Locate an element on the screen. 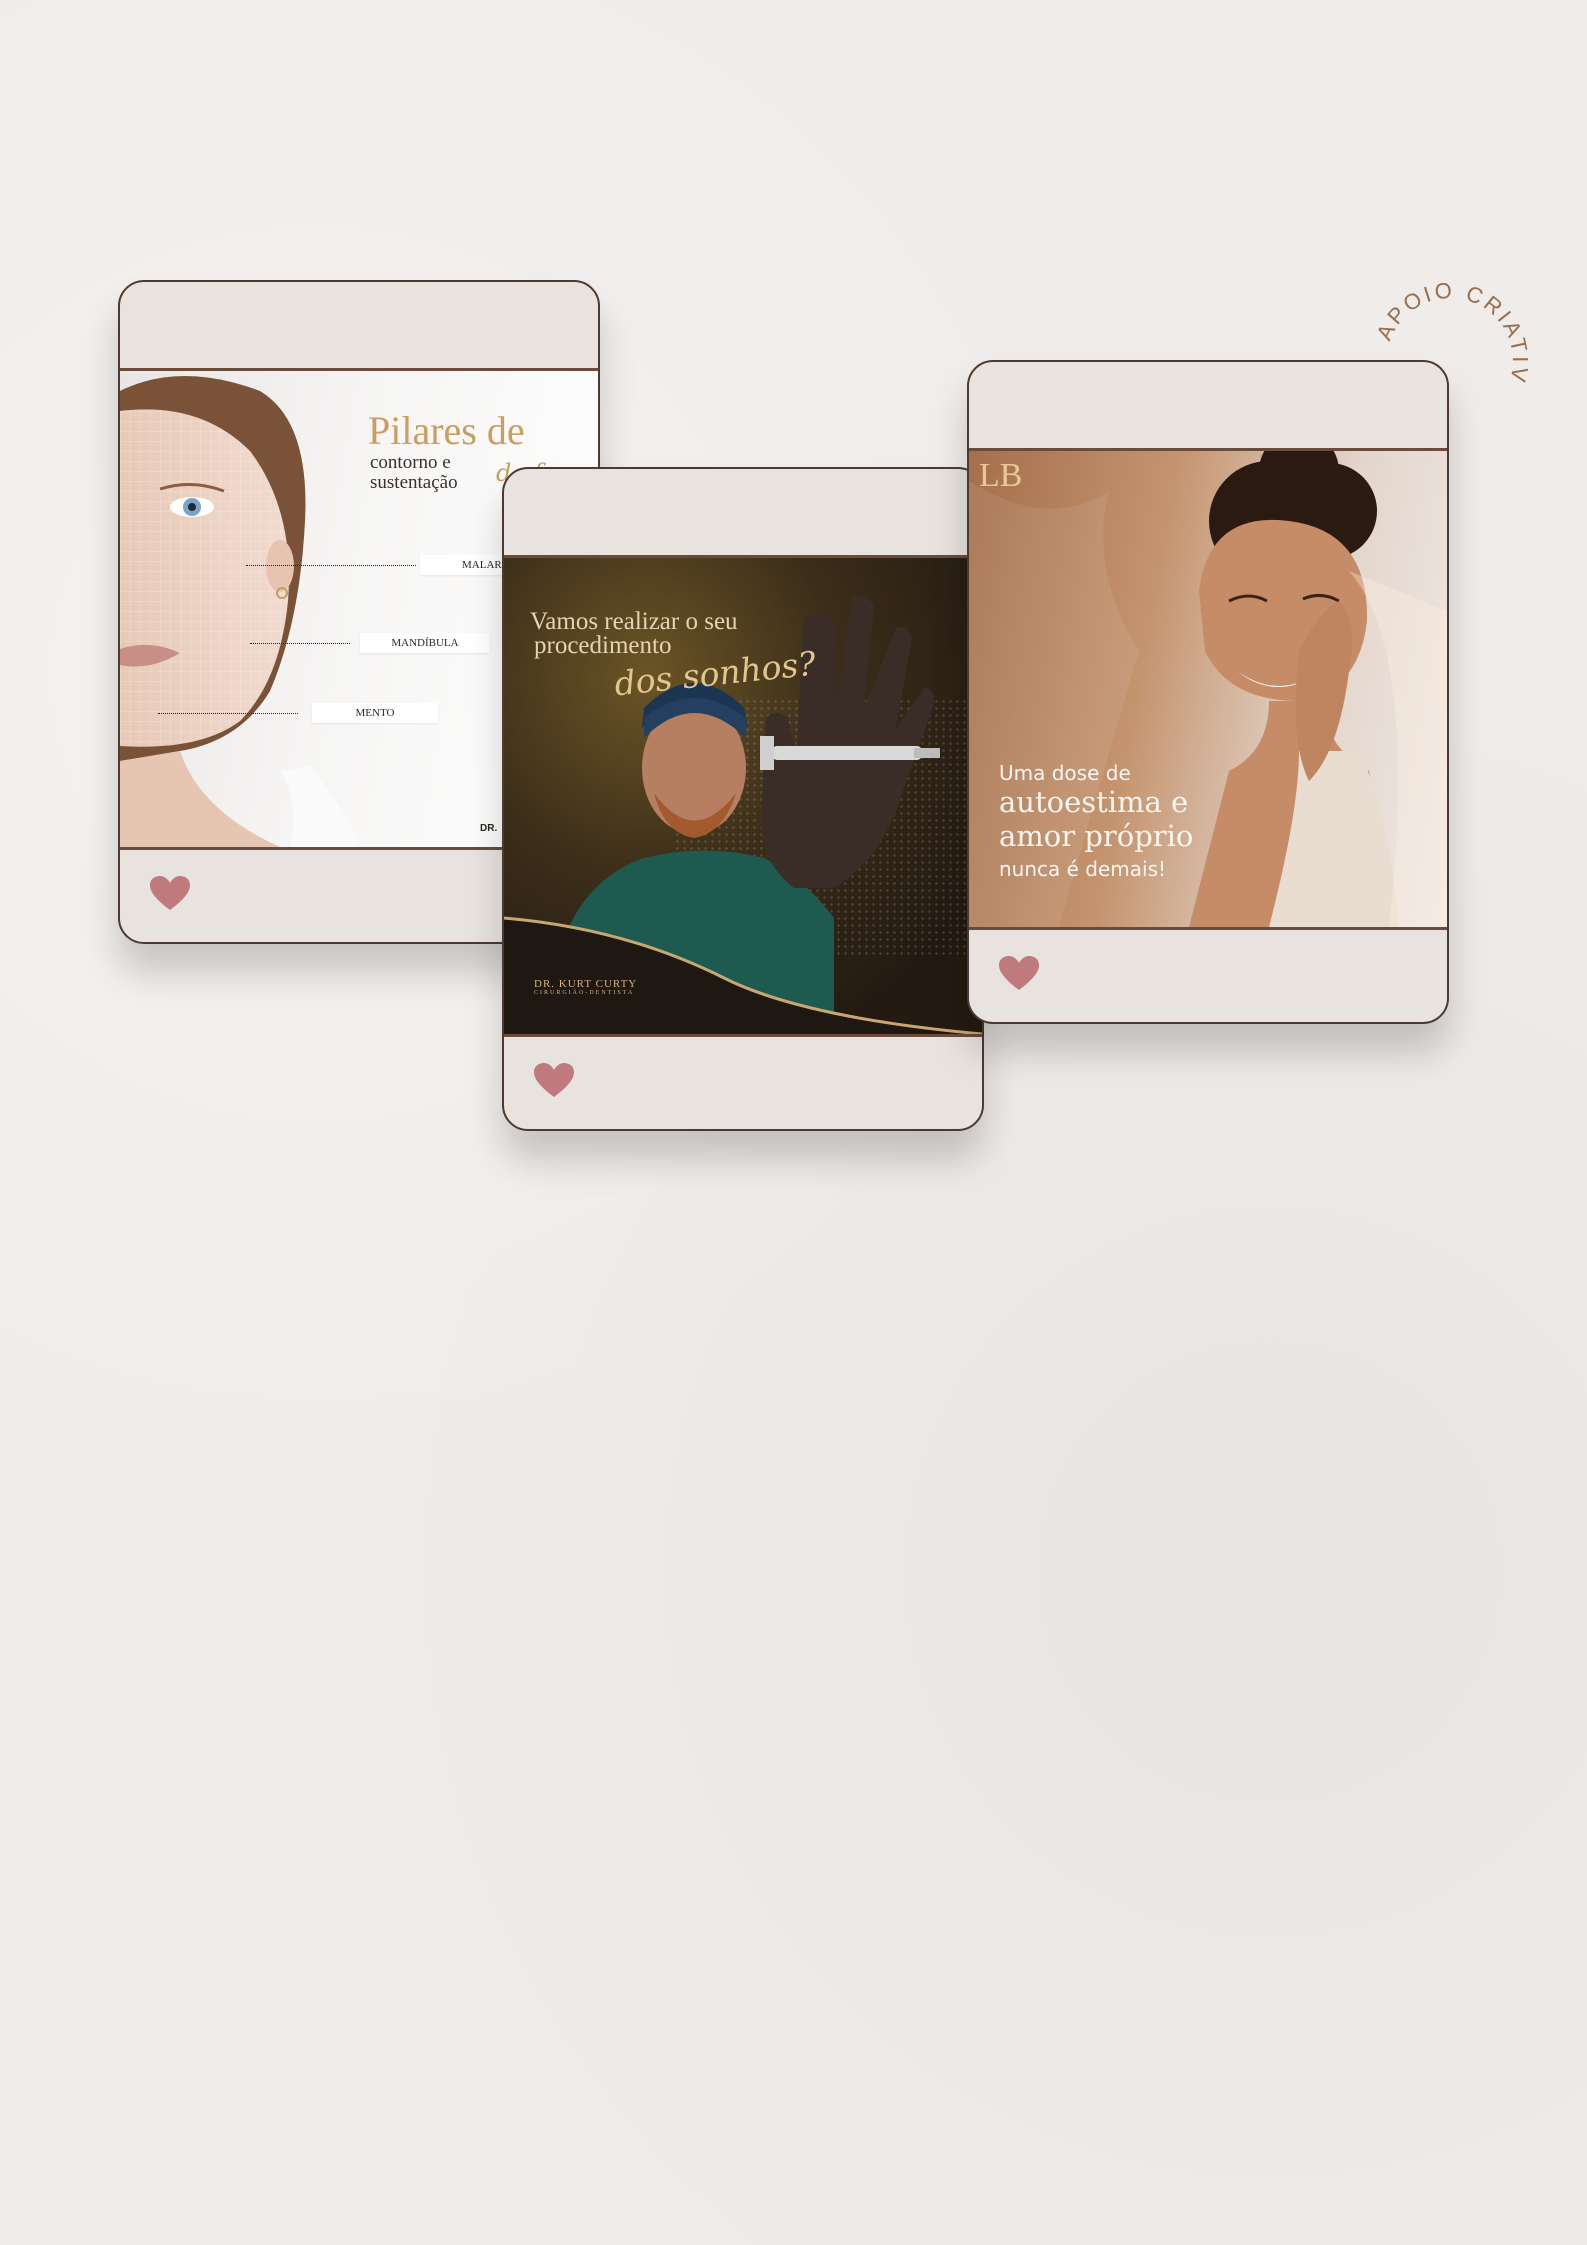 The image size is (1587, 2245). post-title: Pilares de is located at coordinates (446, 430).